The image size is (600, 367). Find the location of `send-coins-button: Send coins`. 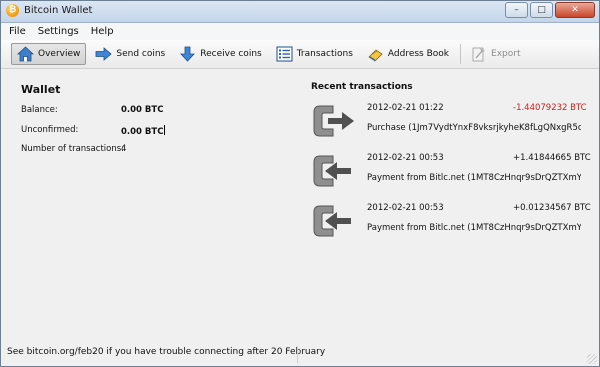

send-coins-button: Send coins is located at coordinates (130, 54).